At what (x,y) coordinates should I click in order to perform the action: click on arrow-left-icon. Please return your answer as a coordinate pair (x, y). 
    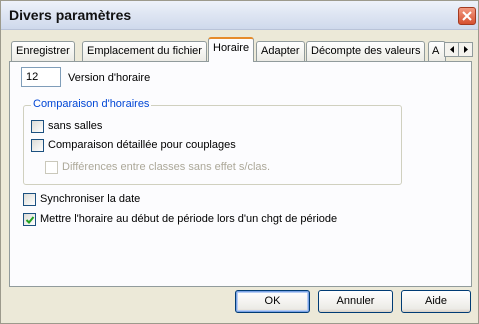
    Looking at the image, I should click on (452, 49).